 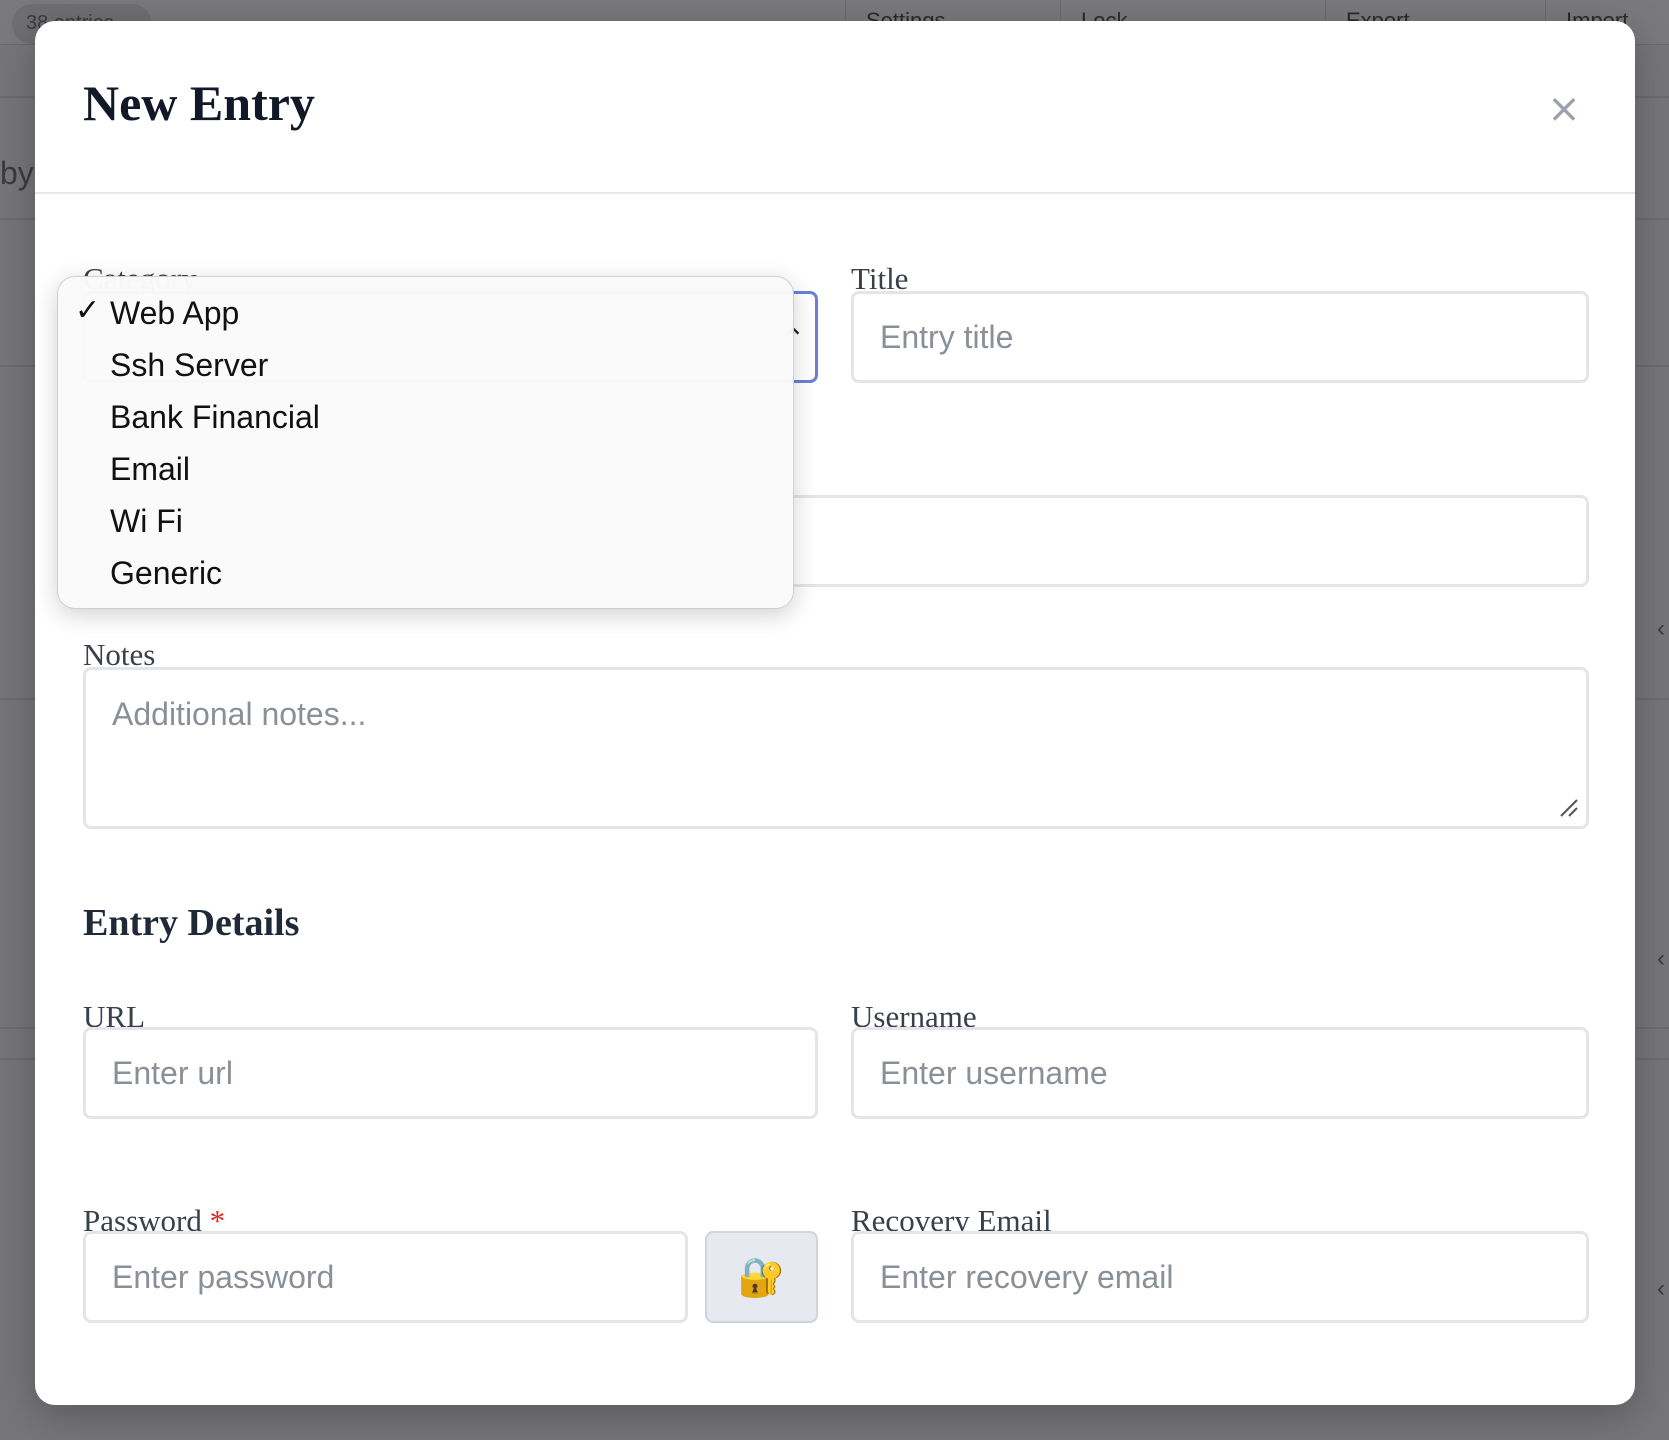 What do you see at coordinates (1220, 1277) in the screenshot?
I see `recovery-email-input` at bounding box center [1220, 1277].